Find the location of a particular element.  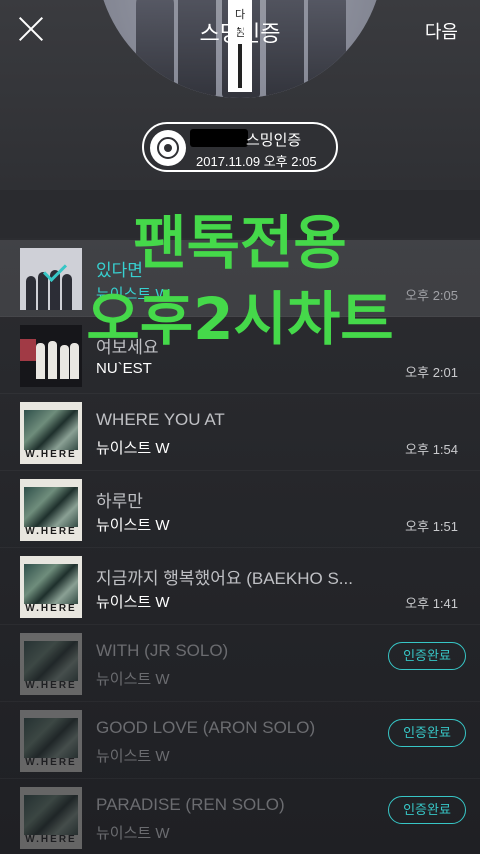

play-time: 오후 1:54 is located at coordinates (431, 449).